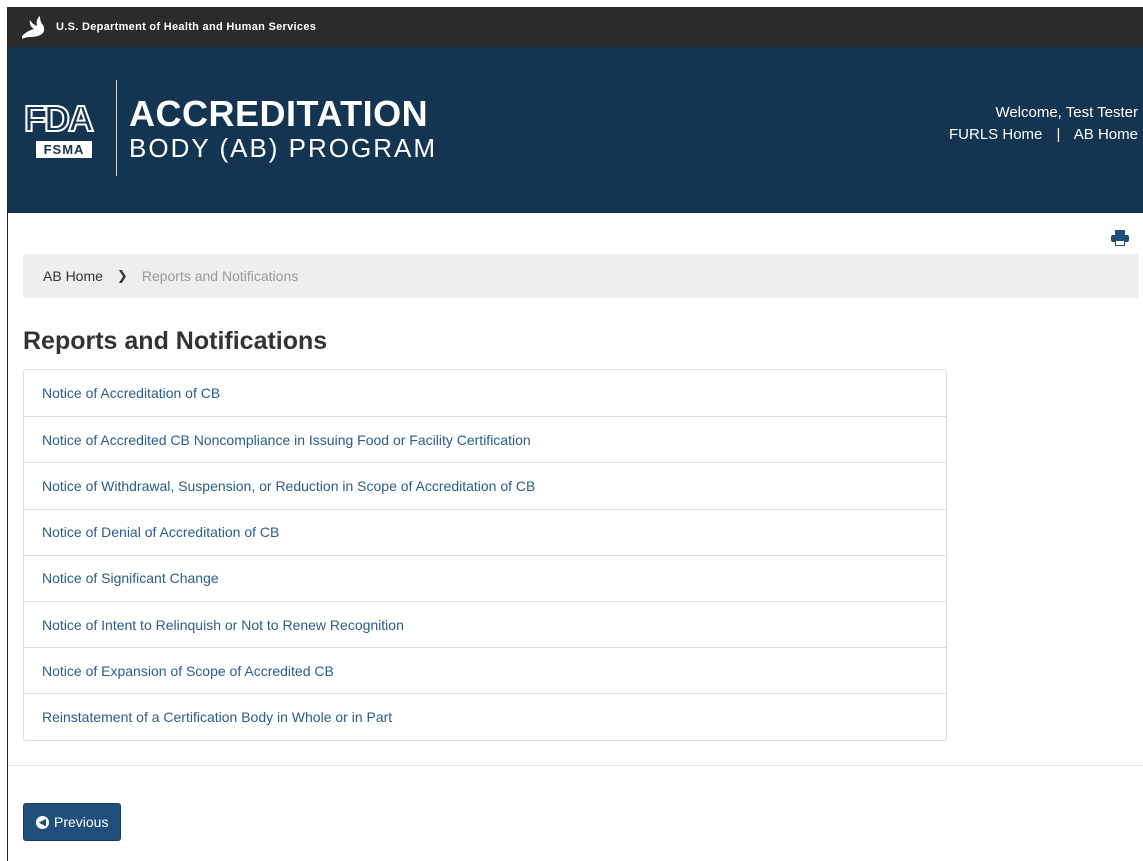 This screenshot has height=861, width=1143. I want to click on program-title-line2: BODY (AB) PROGRAM, so click(283, 147).